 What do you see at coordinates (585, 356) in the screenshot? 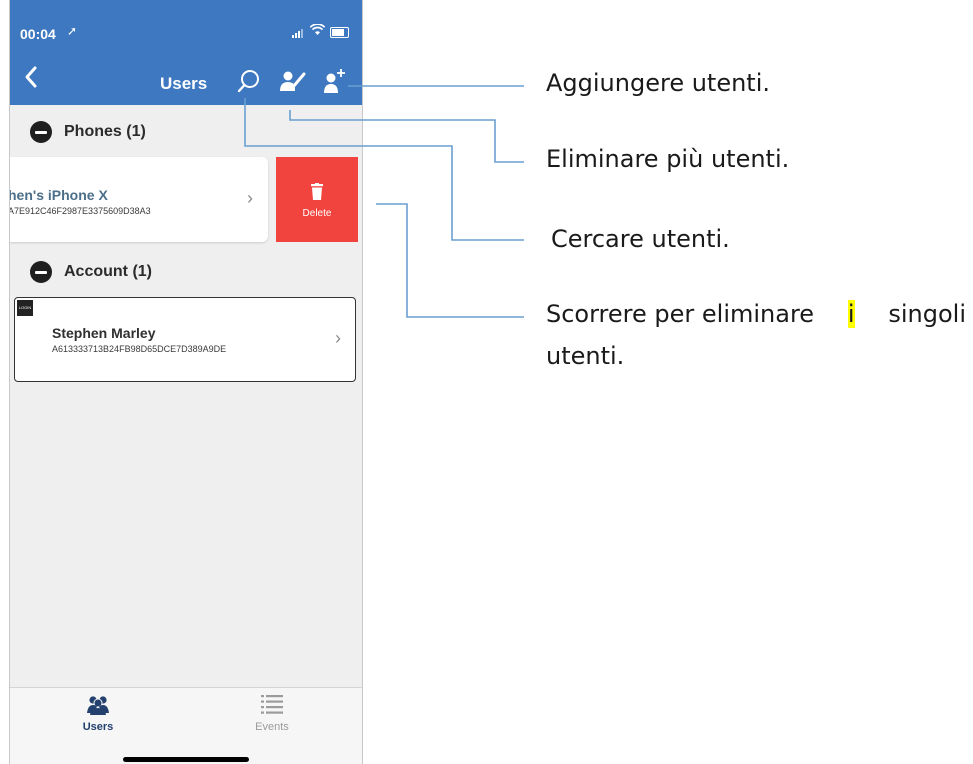
I see `callout-swipe-line2: utenti.` at bounding box center [585, 356].